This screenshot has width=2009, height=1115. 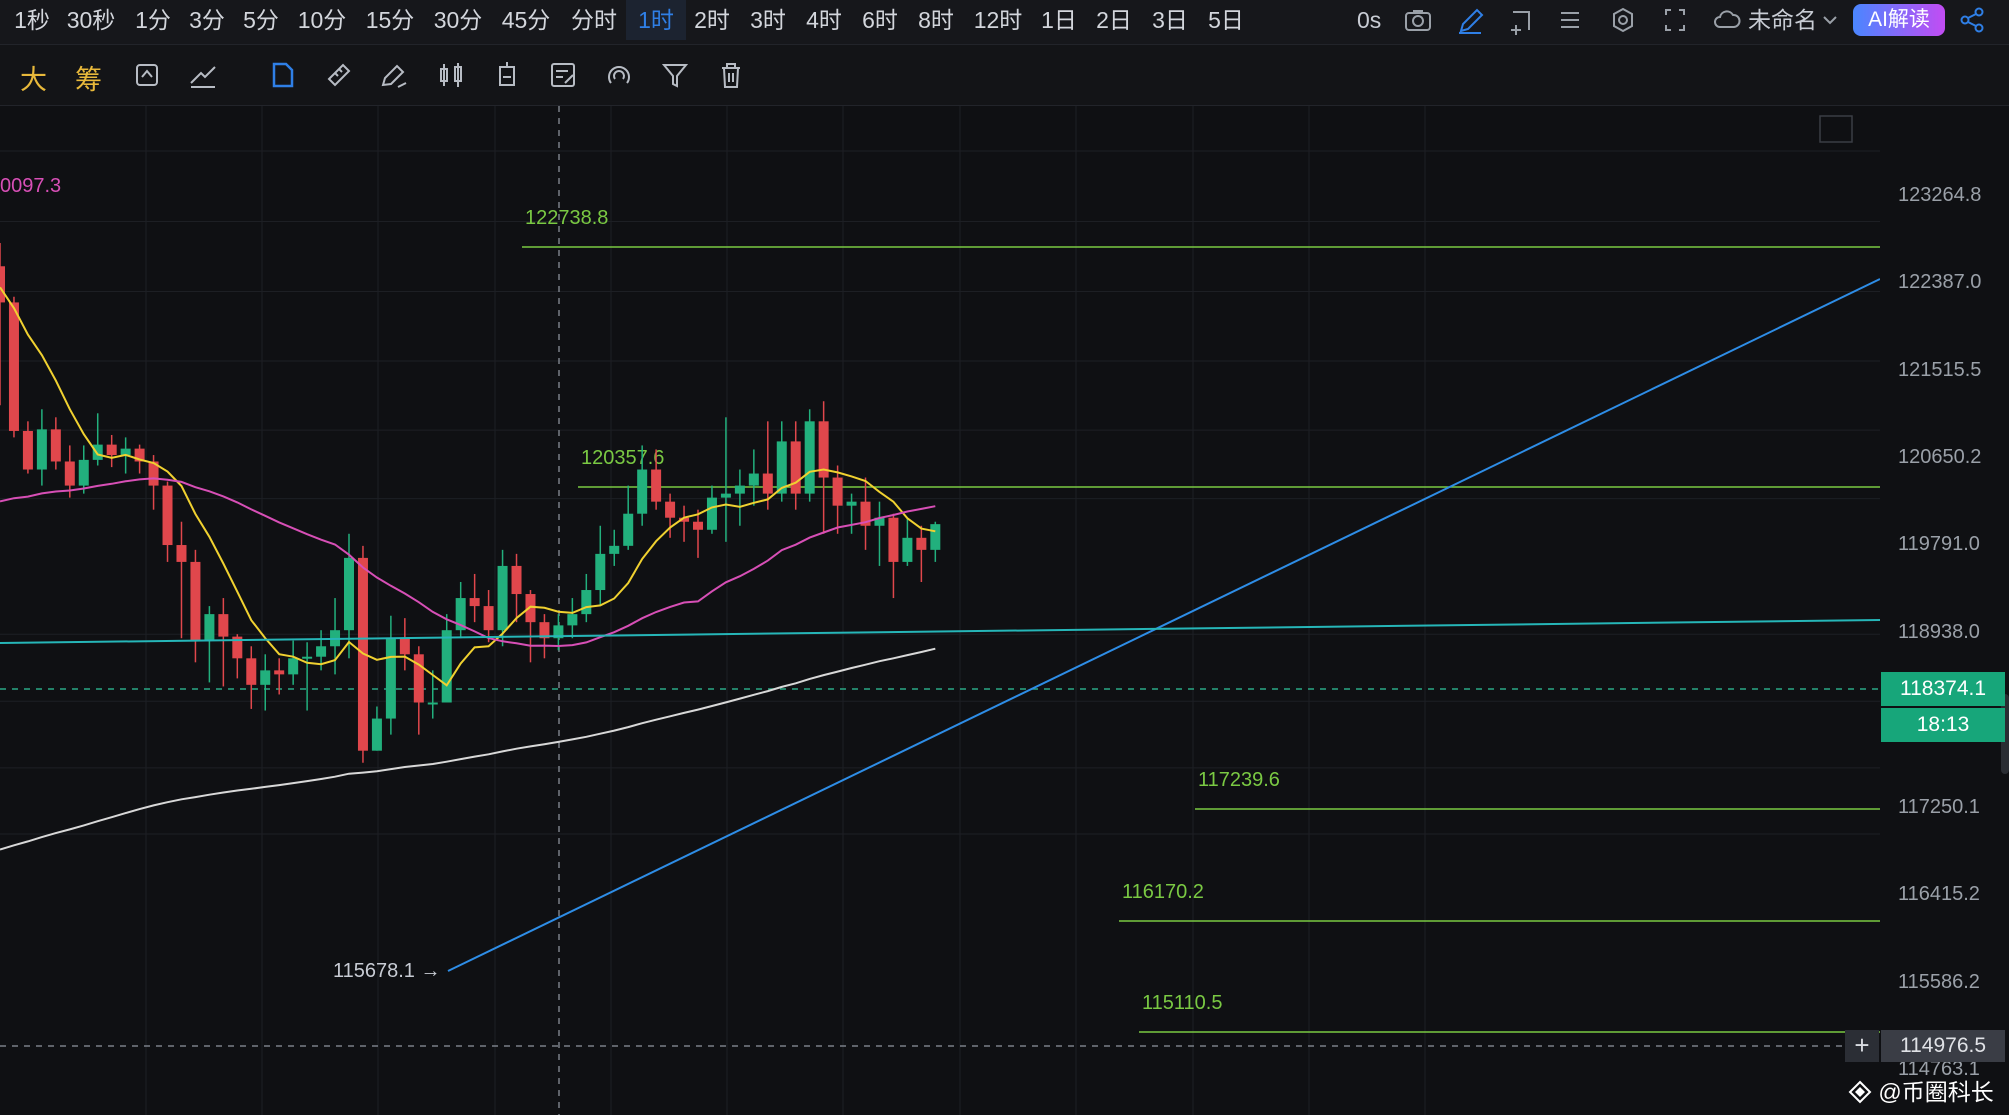 I want to click on cloud-icon, so click(x=1727, y=20).